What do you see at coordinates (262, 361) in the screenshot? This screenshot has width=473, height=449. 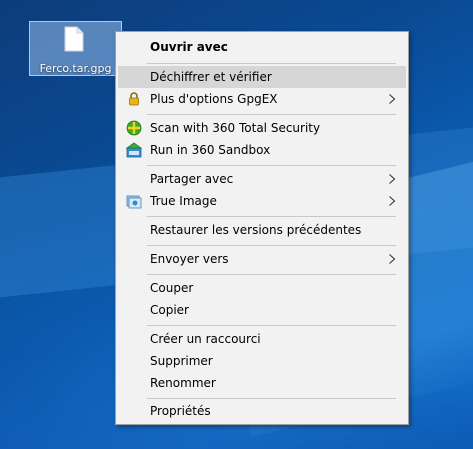 I see `menu-item-supprimer: Supprimer` at bounding box center [262, 361].